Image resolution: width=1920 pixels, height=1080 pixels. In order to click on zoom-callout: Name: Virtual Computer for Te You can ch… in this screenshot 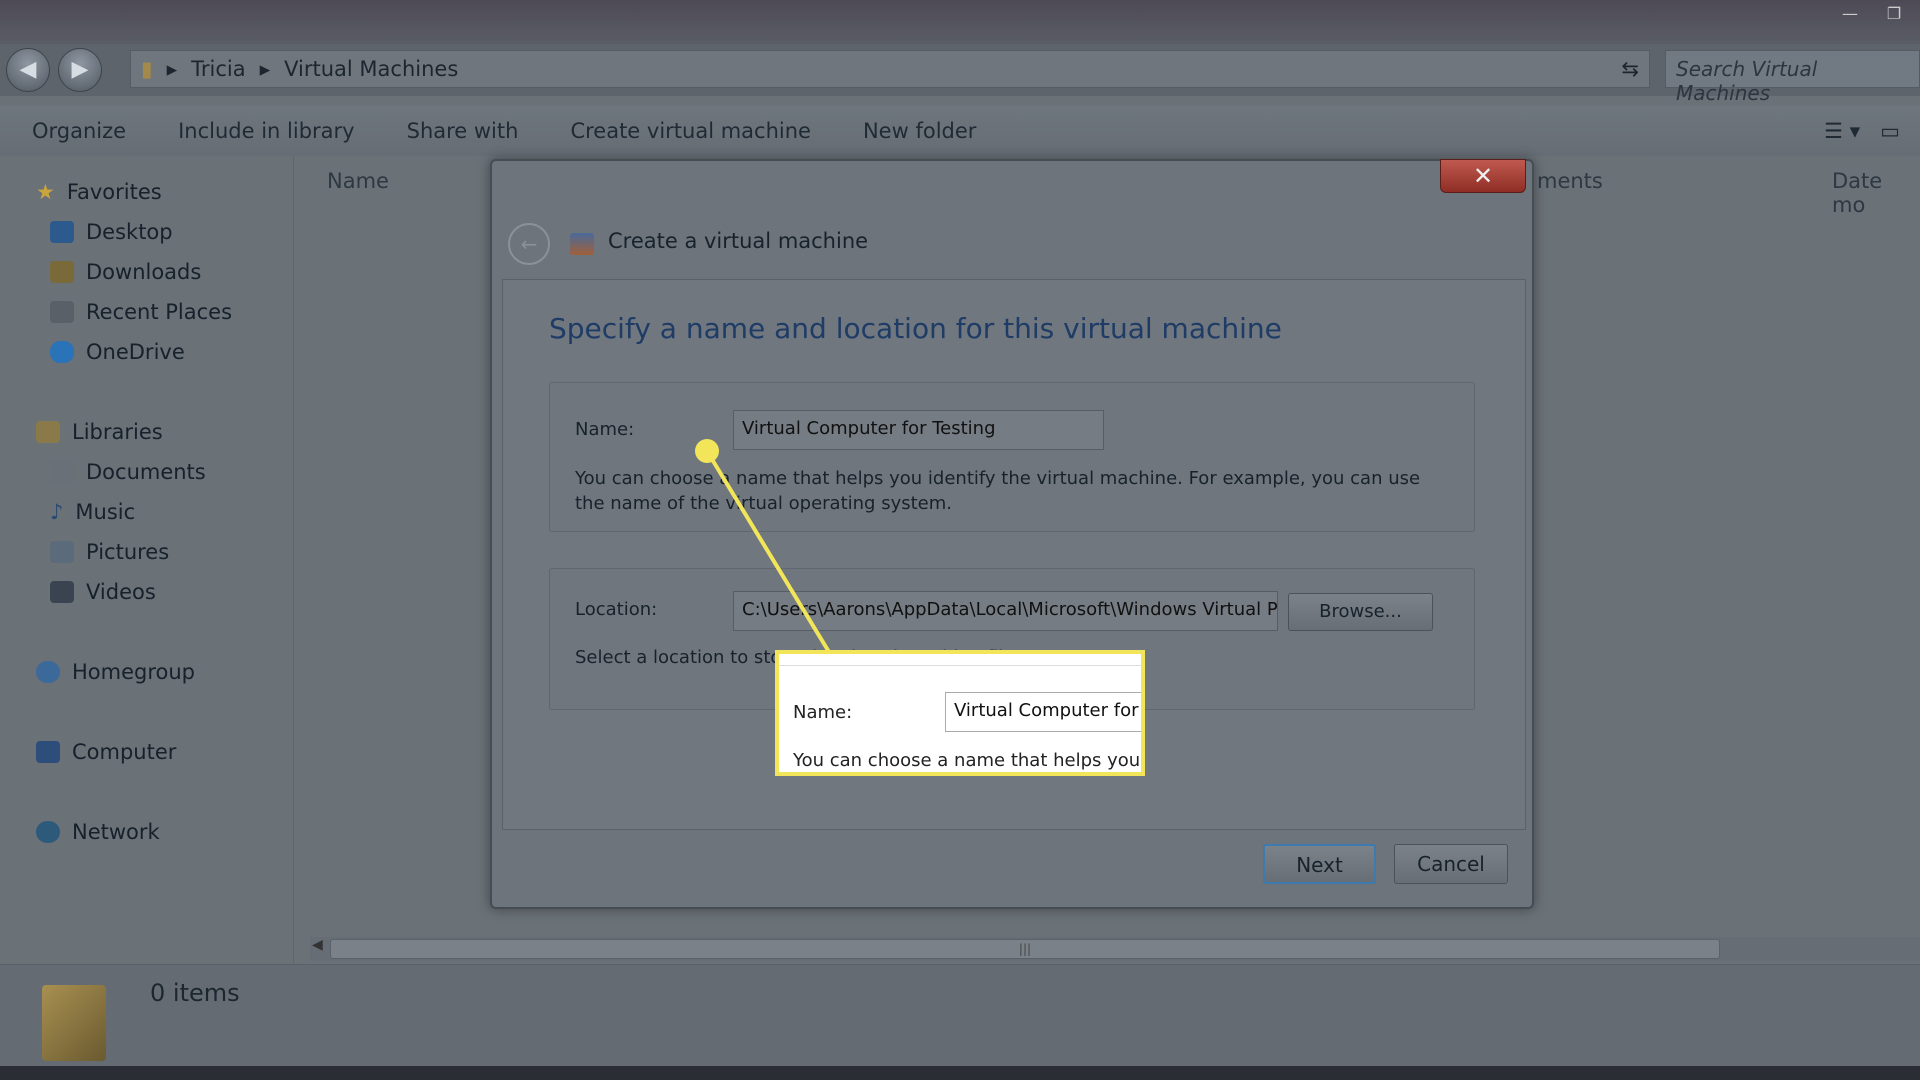, I will do `click(960, 713)`.